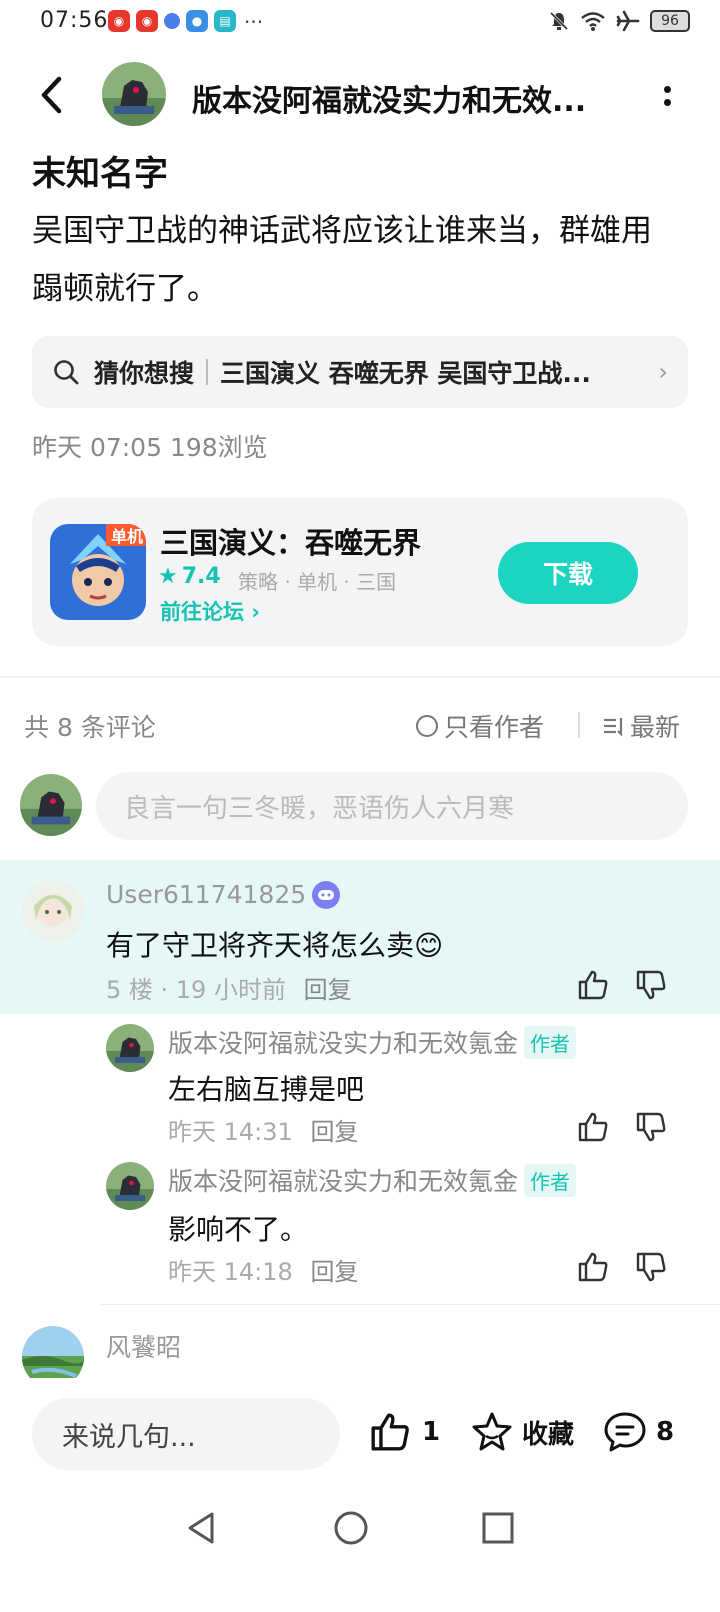  What do you see at coordinates (342, 260) in the screenshot?
I see `post-body: 吴国守卫战的神话武将应该让谁来当，群雄用蹋顿就行了。` at bounding box center [342, 260].